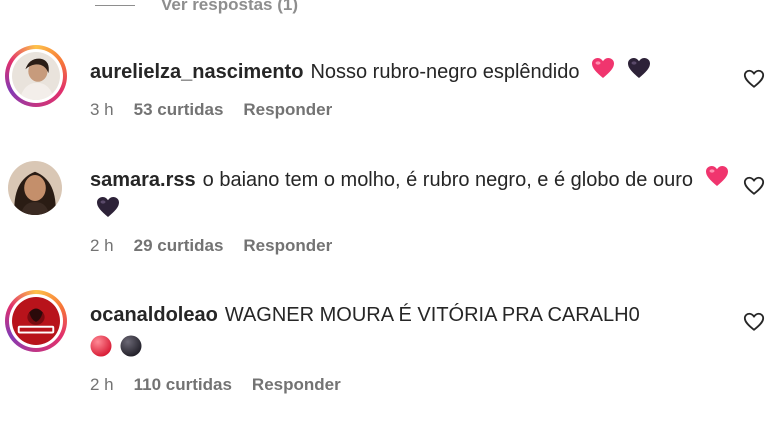  What do you see at coordinates (102, 109) in the screenshot?
I see `comment-timestamp: 3 h` at bounding box center [102, 109].